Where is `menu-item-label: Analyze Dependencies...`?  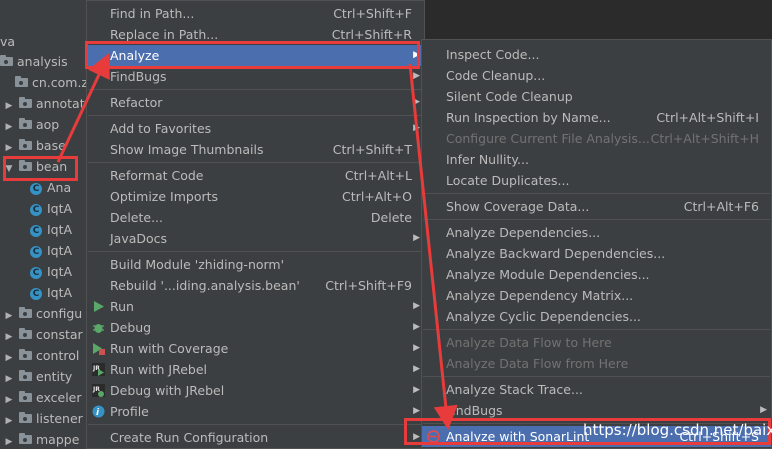
menu-item-label: Analyze Dependencies... is located at coordinates (523, 232).